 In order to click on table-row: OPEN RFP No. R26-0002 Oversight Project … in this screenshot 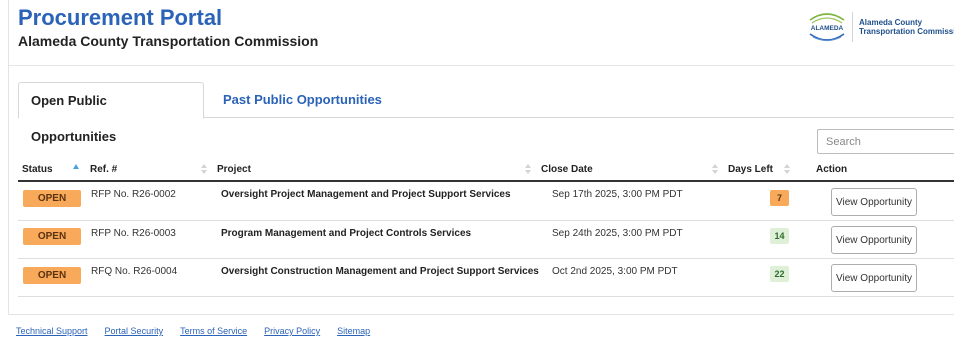, I will do `click(486, 202)`.